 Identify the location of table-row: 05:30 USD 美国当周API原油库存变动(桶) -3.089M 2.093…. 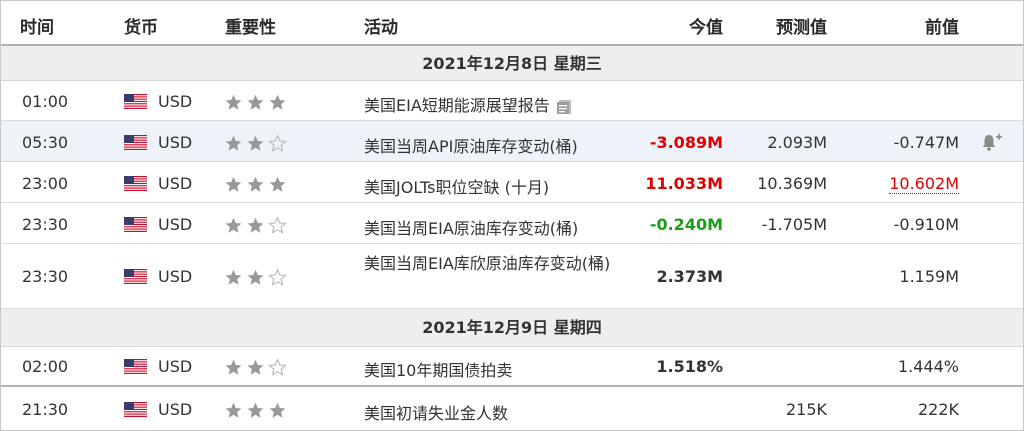
(512, 141).